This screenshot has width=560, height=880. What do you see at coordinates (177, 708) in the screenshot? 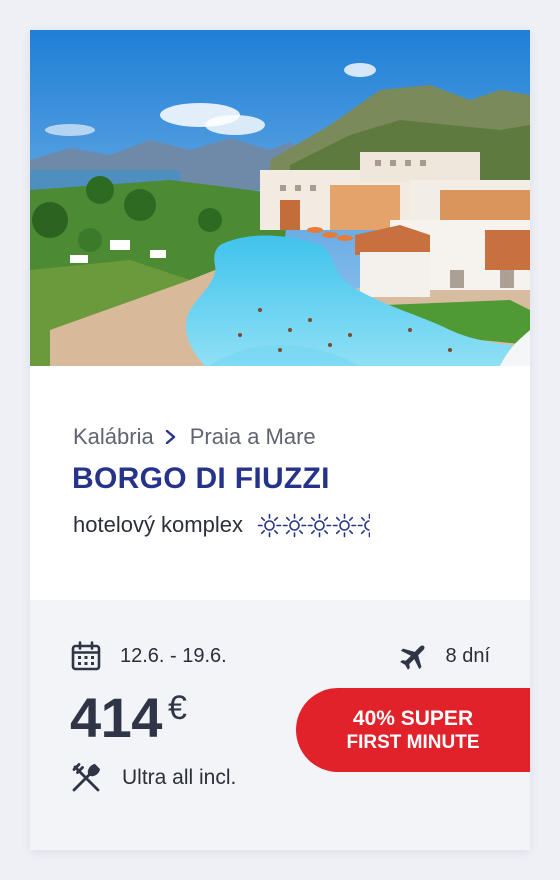
I see `price-currency: €` at bounding box center [177, 708].